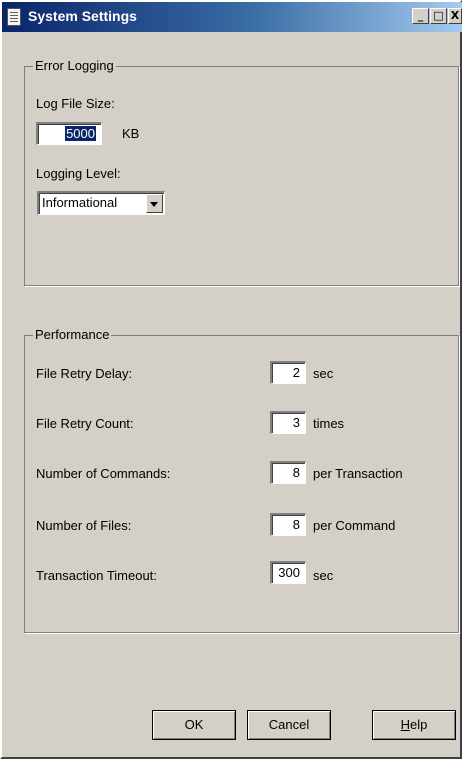 The width and height of the screenshot is (462, 759). Describe the element at coordinates (84, 525) in the screenshot. I see `number-of-files-label: Number of Files:` at that location.